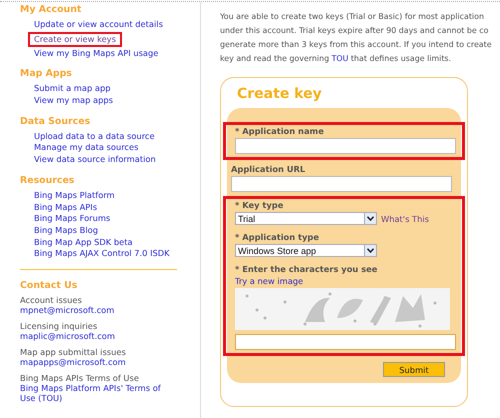 The image size is (500, 418). What do you see at coordinates (95, 309) in the screenshot?
I see `email-link: mpnet@microsoft.com` at bounding box center [95, 309].